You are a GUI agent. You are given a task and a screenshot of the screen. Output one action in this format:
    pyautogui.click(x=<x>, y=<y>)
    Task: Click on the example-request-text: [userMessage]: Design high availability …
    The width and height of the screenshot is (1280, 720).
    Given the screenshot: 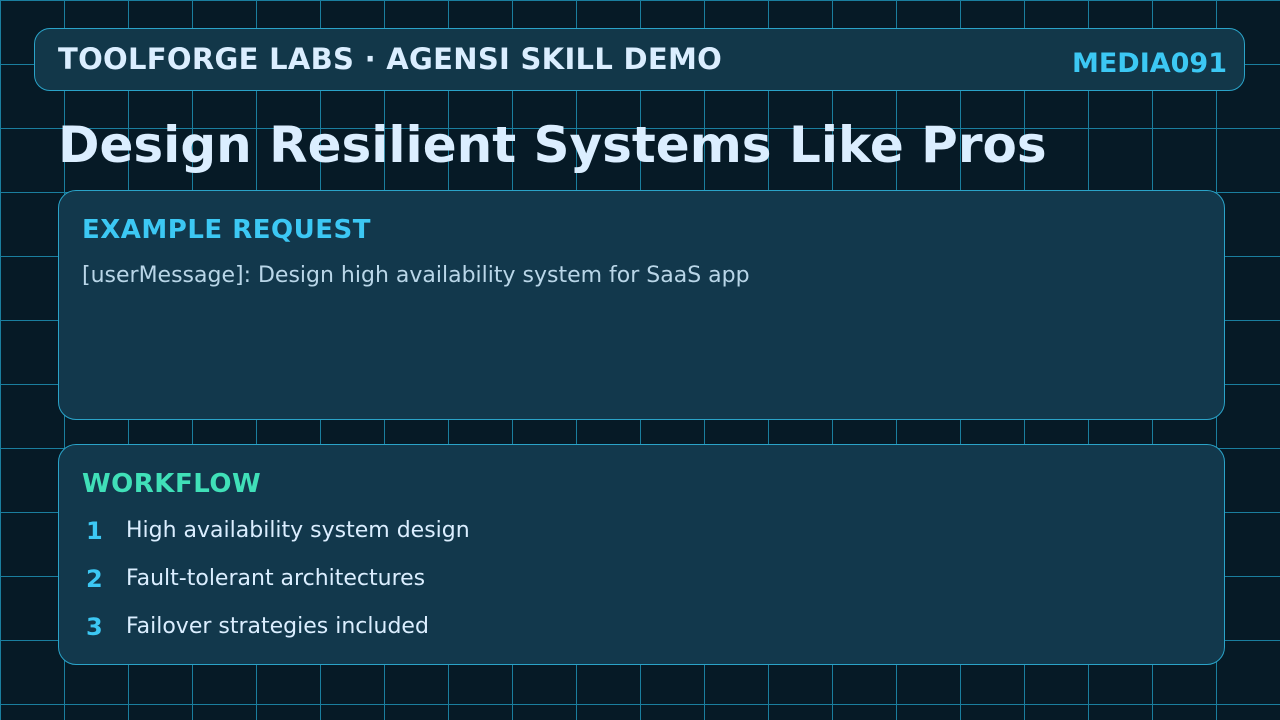 What is the action you would take?
    pyautogui.click(x=416, y=275)
    